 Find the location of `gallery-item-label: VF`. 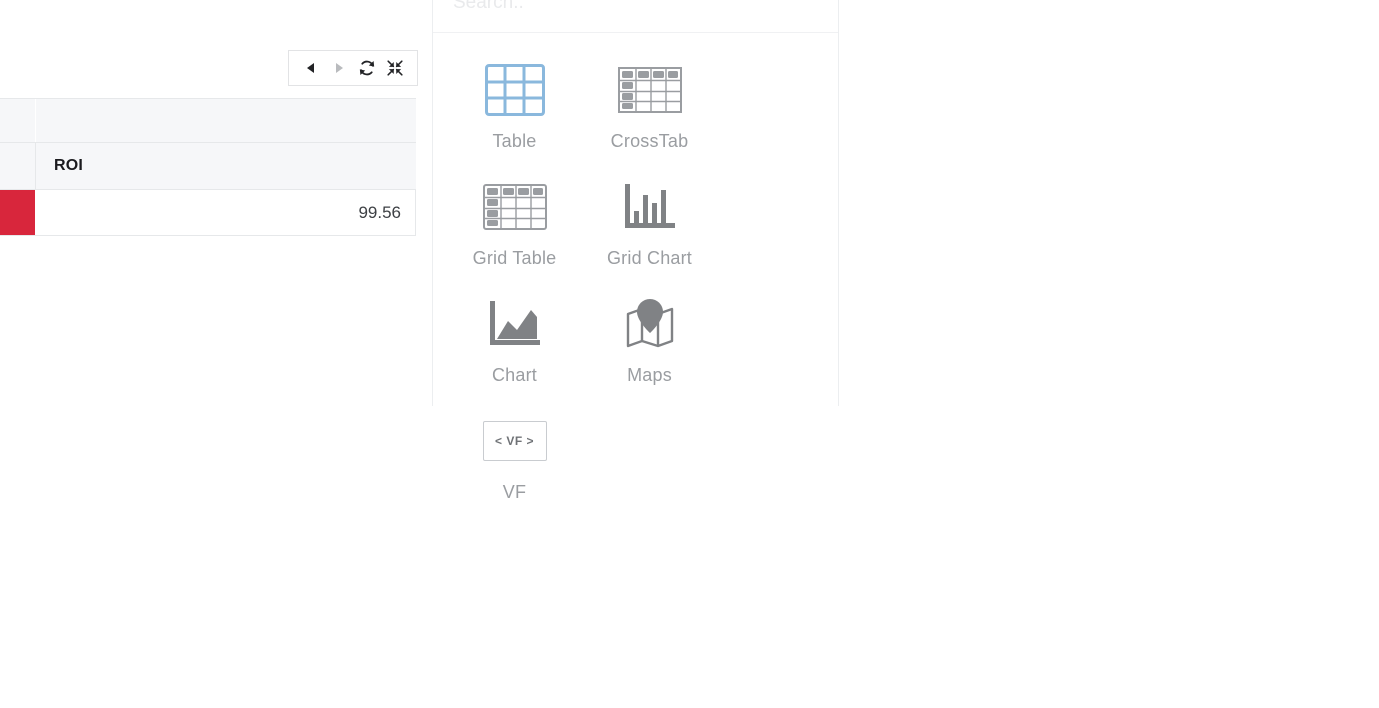

gallery-item-label: VF is located at coordinates (514, 492).